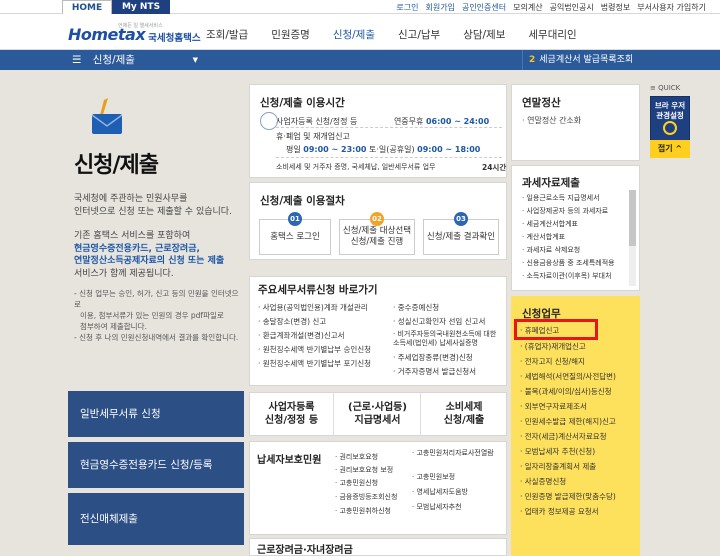 Image resolution: width=720 pixels, height=556 pixels. Describe the element at coordinates (107, 34) in the screenshot. I see `logo-text: Hometax` at that location.